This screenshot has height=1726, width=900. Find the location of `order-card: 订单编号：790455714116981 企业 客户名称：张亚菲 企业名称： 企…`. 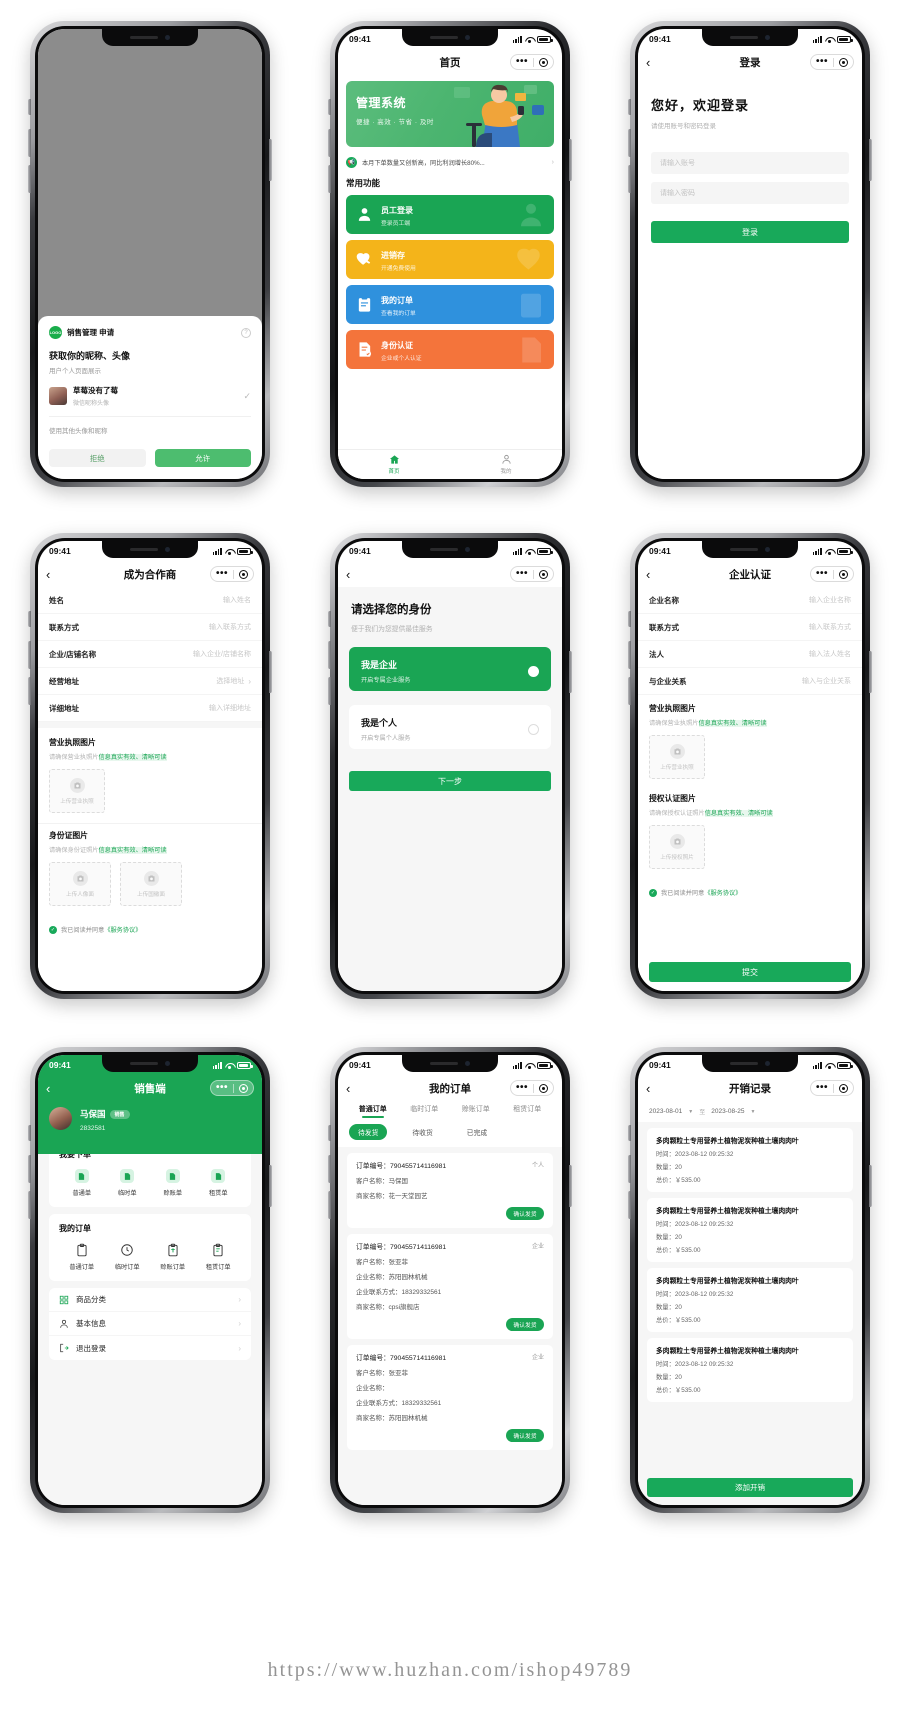

order-card: 订单编号：790455714116981 企业 客户名称：张亚菲 企业名称： 企… is located at coordinates (450, 1397).